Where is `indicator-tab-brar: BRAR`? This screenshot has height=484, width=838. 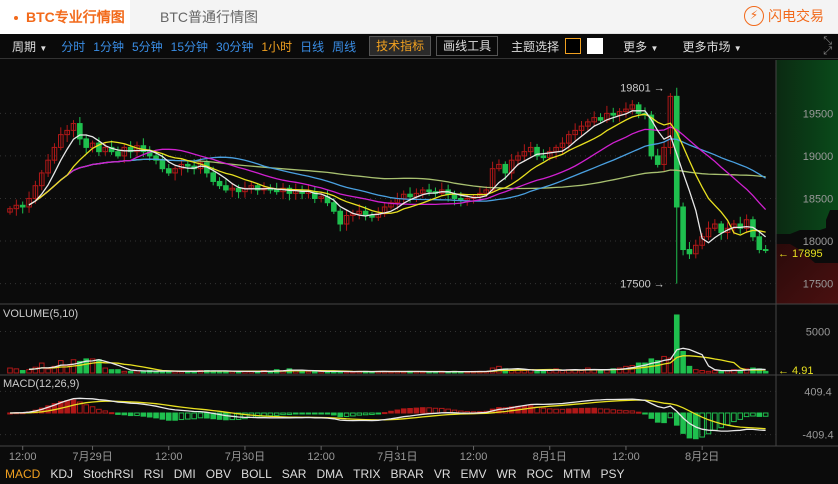 indicator-tab-brar: BRAR is located at coordinates (406, 474).